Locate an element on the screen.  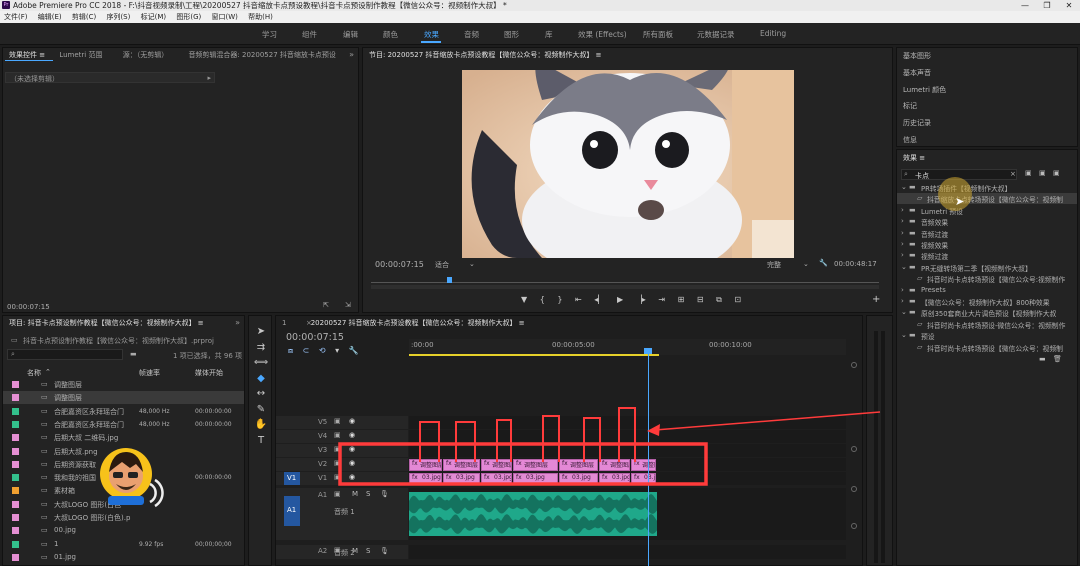
mark-out-icon: } is located at coordinates (559, 299).